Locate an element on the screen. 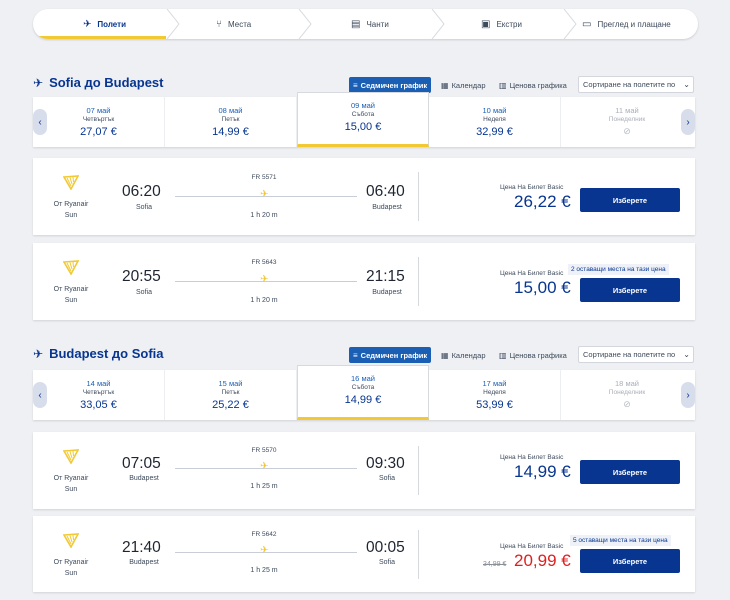 The width and height of the screenshot is (730, 600). date-price: 14,99 € is located at coordinates (363, 400).